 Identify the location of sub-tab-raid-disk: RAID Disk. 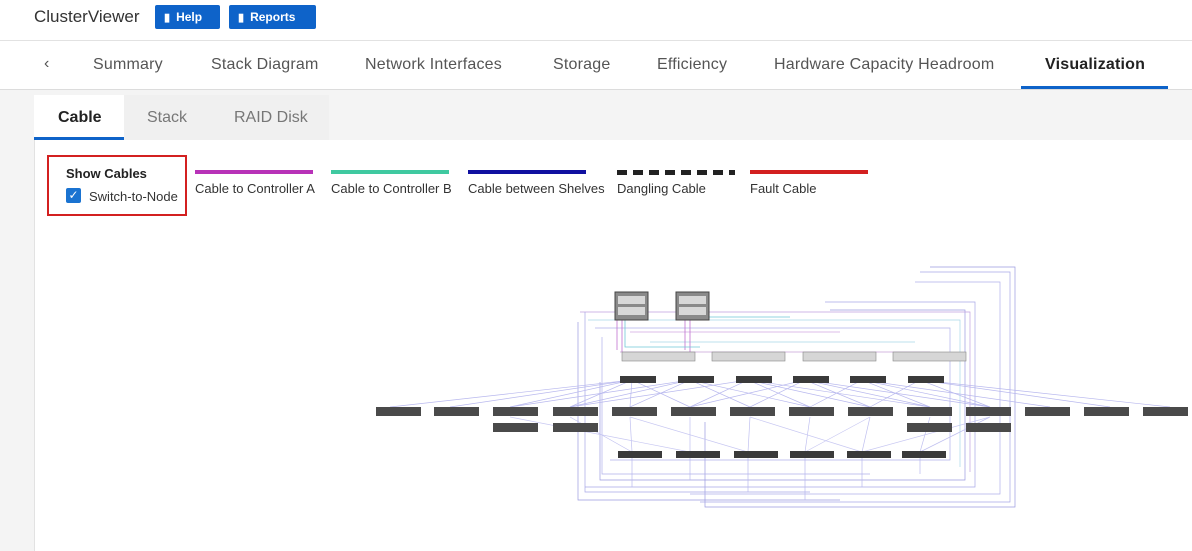
(271, 118).